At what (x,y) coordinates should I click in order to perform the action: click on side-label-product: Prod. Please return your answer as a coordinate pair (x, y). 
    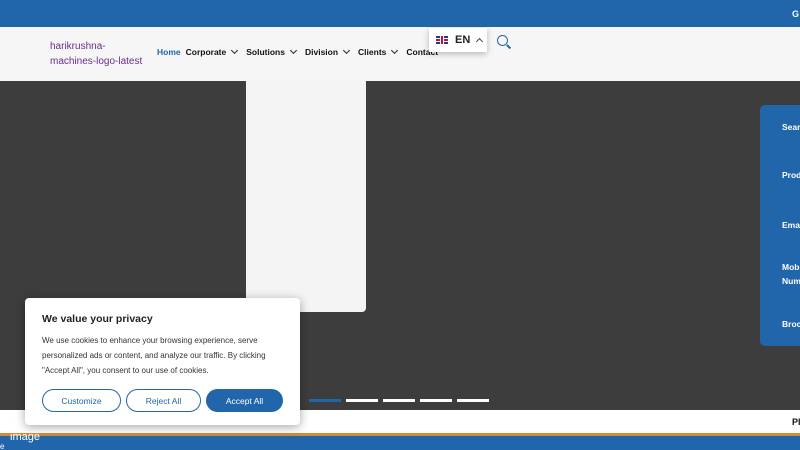
    Looking at the image, I should click on (791, 175).